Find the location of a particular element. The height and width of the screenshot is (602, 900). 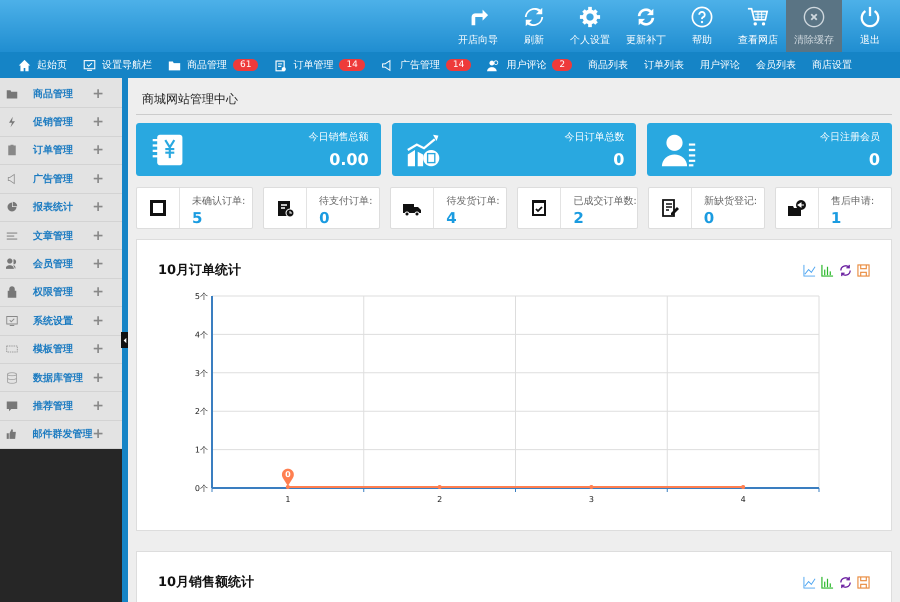

axis-label: 4 is located at coordinates (743, 499).